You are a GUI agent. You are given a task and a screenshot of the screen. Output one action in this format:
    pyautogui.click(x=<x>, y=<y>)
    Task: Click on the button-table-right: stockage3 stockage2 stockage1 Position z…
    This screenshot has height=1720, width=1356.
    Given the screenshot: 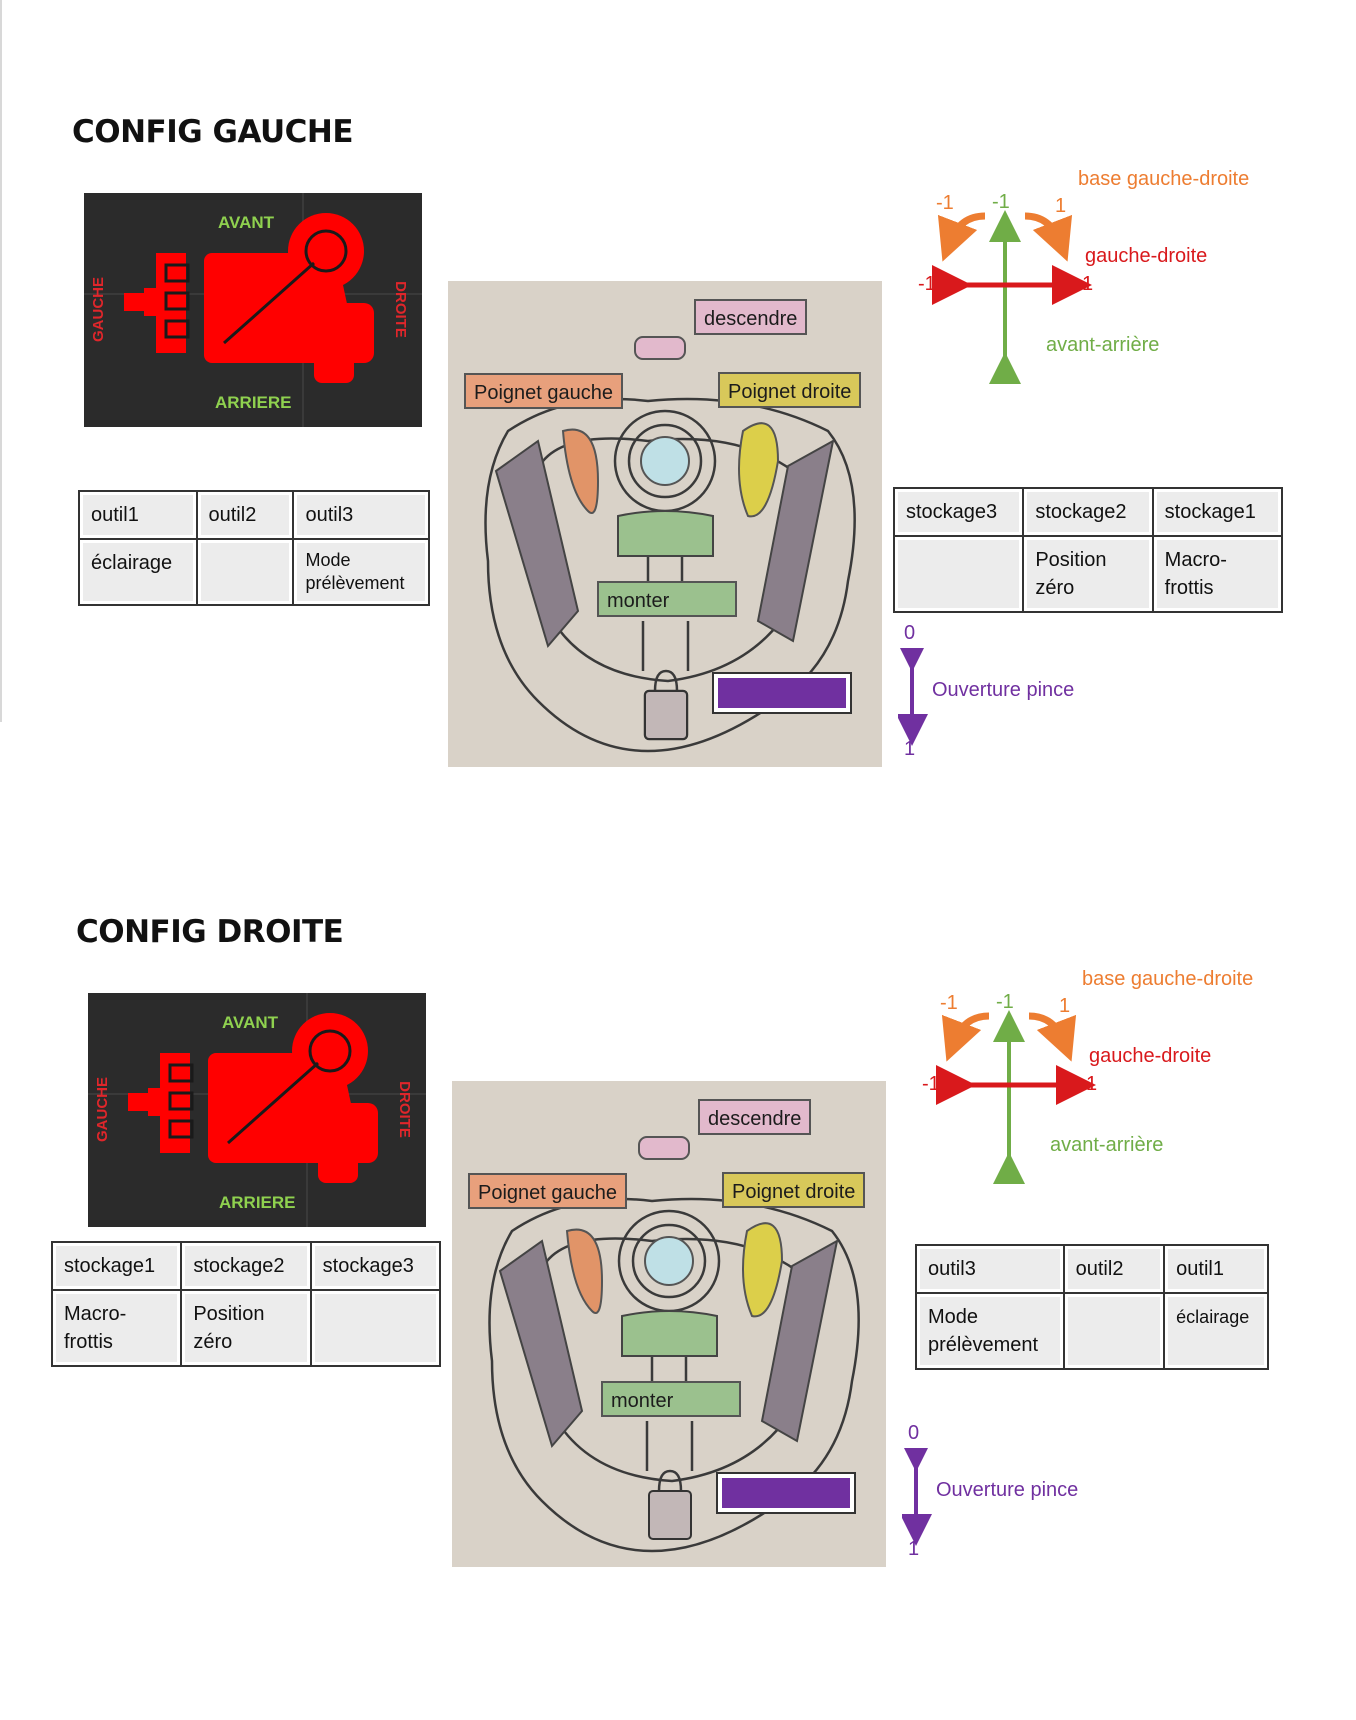 What is the action you would take?
    pyautogui.click(x=1088, y=550)
    